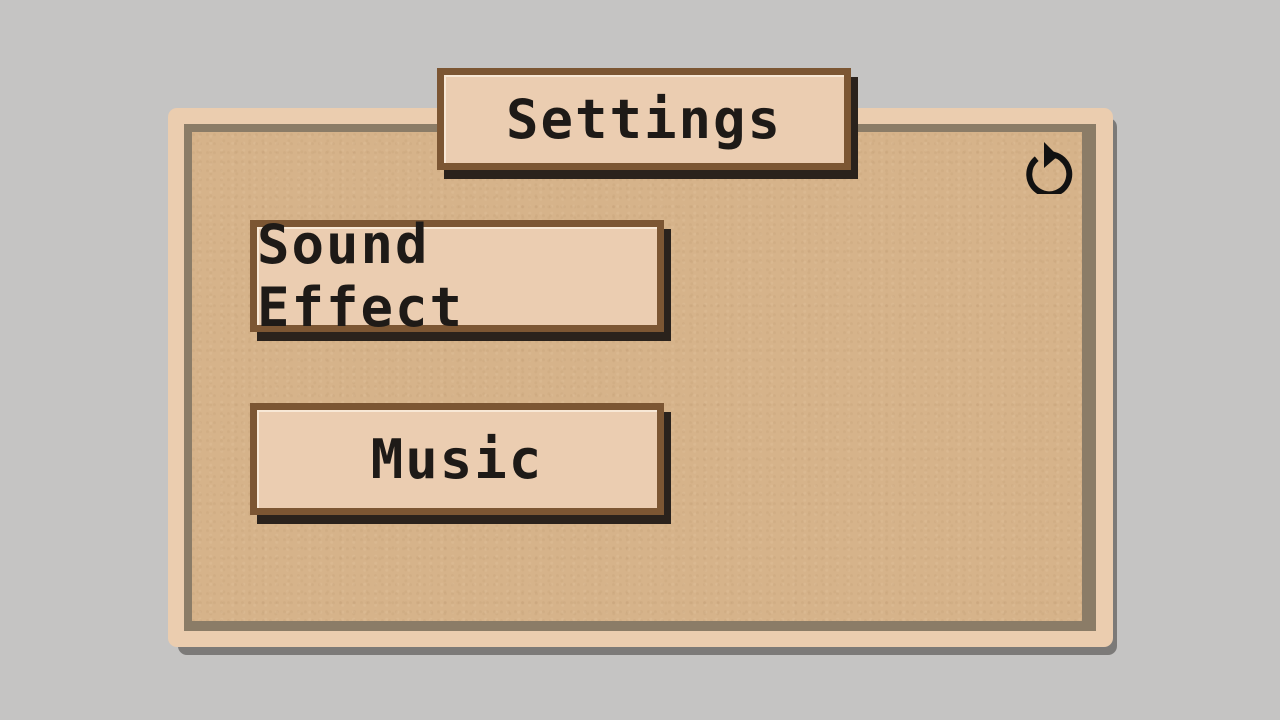  What do you see at coordinates (1049, 168) in the screenshot?
I see `reset-icon` at bounding box center [1049, 168].